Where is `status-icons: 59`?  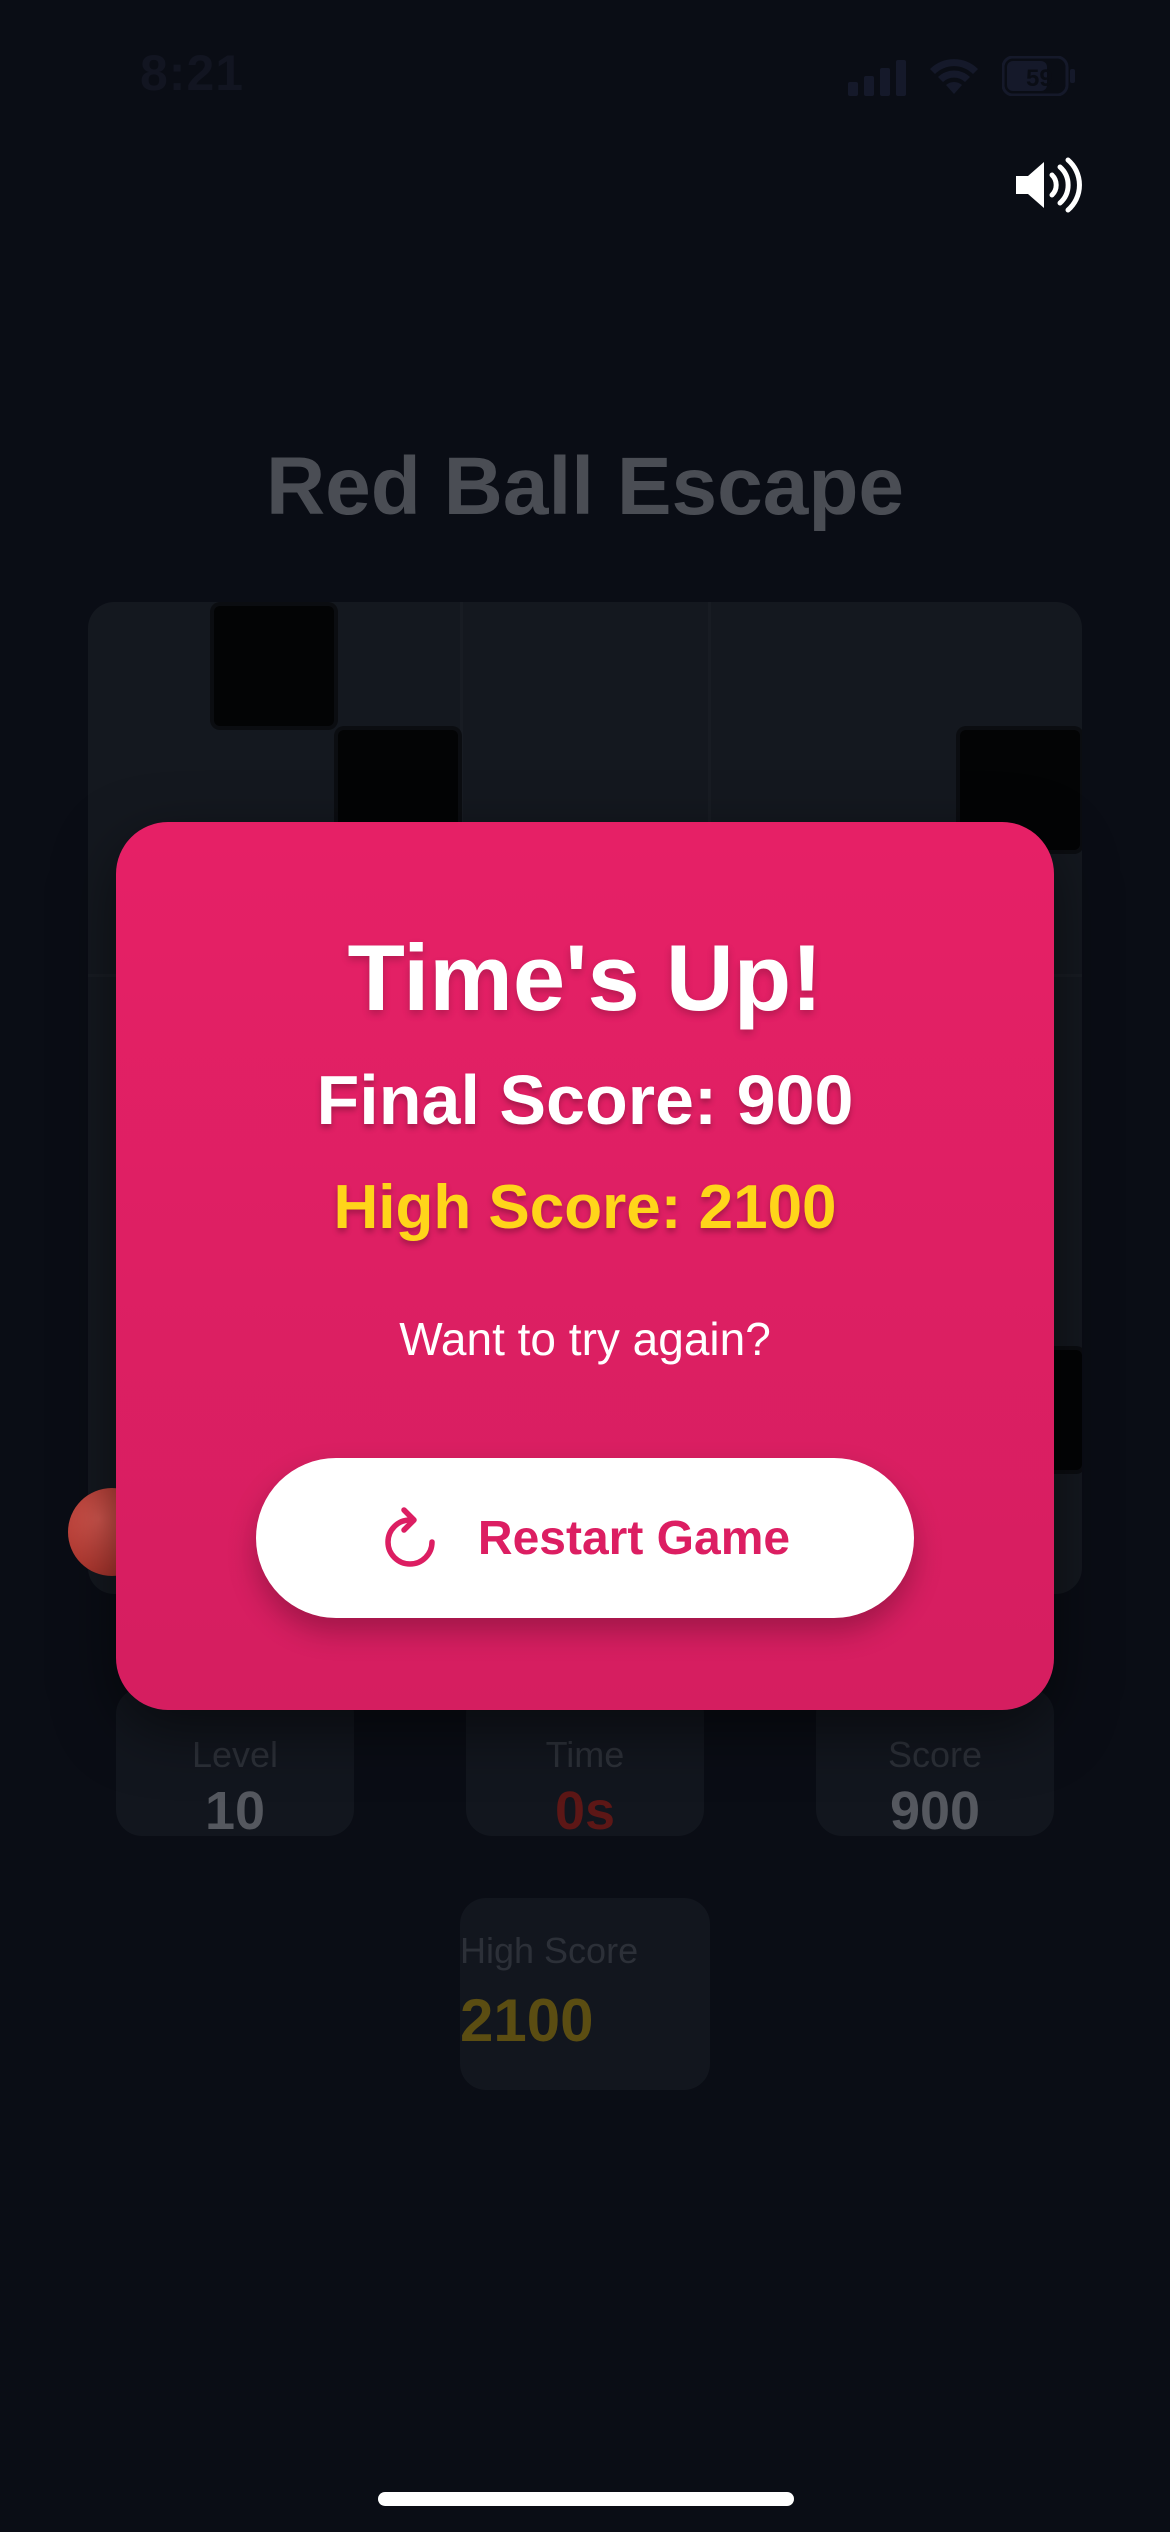 status-icons: 59 is located at coordinates (962, 76).